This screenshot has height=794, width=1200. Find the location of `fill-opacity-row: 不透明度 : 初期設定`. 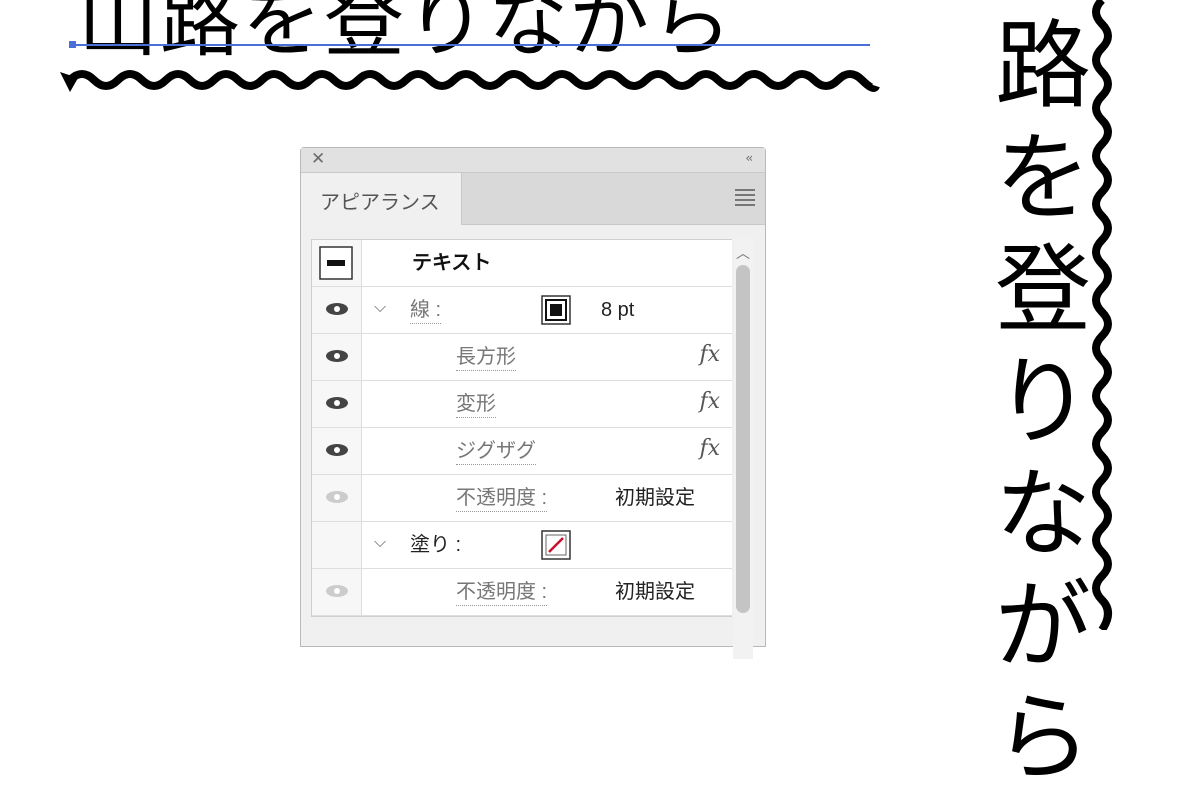

fill-opacity-row: 不透明度 : 初期設定 is located at coordinates (522, 592).